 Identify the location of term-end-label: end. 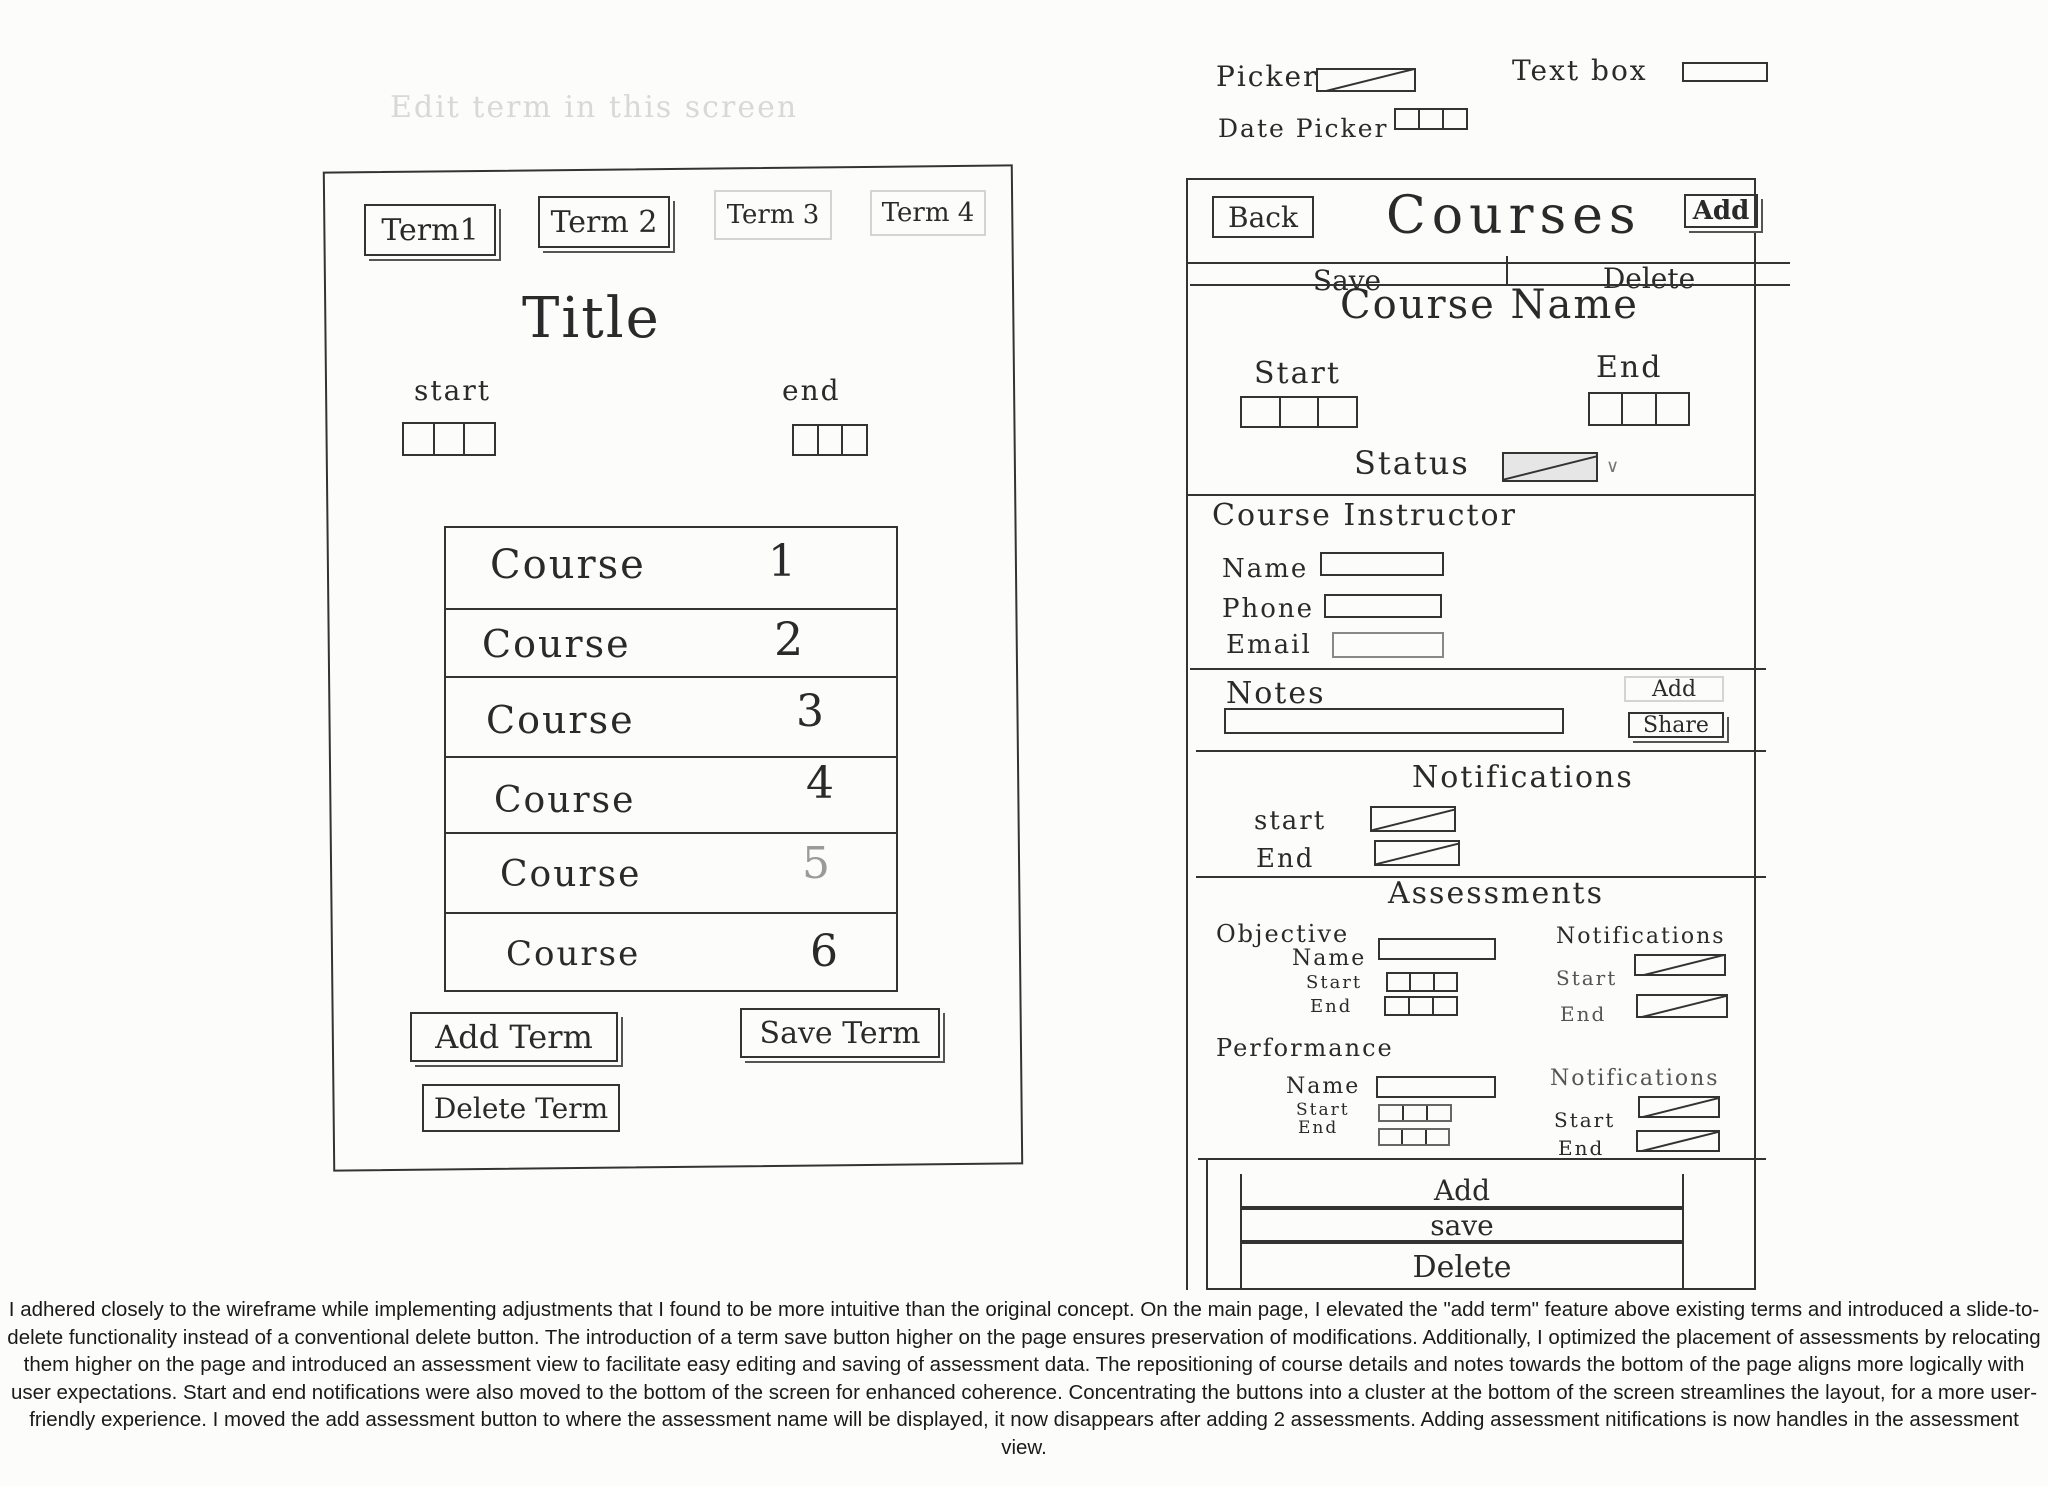
(811, 390).